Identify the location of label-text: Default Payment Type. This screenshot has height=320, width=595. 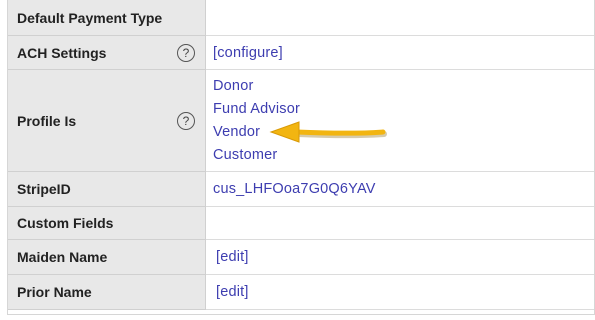
(90, 17).